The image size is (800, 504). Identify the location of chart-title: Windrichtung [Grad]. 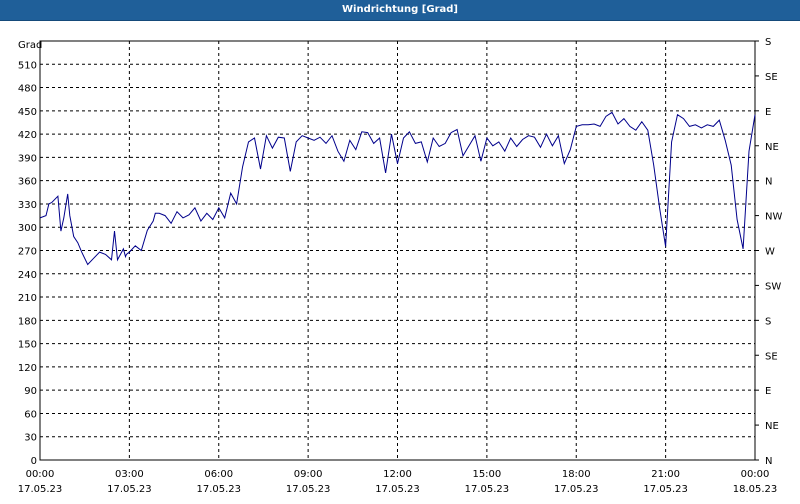
(400, 9).